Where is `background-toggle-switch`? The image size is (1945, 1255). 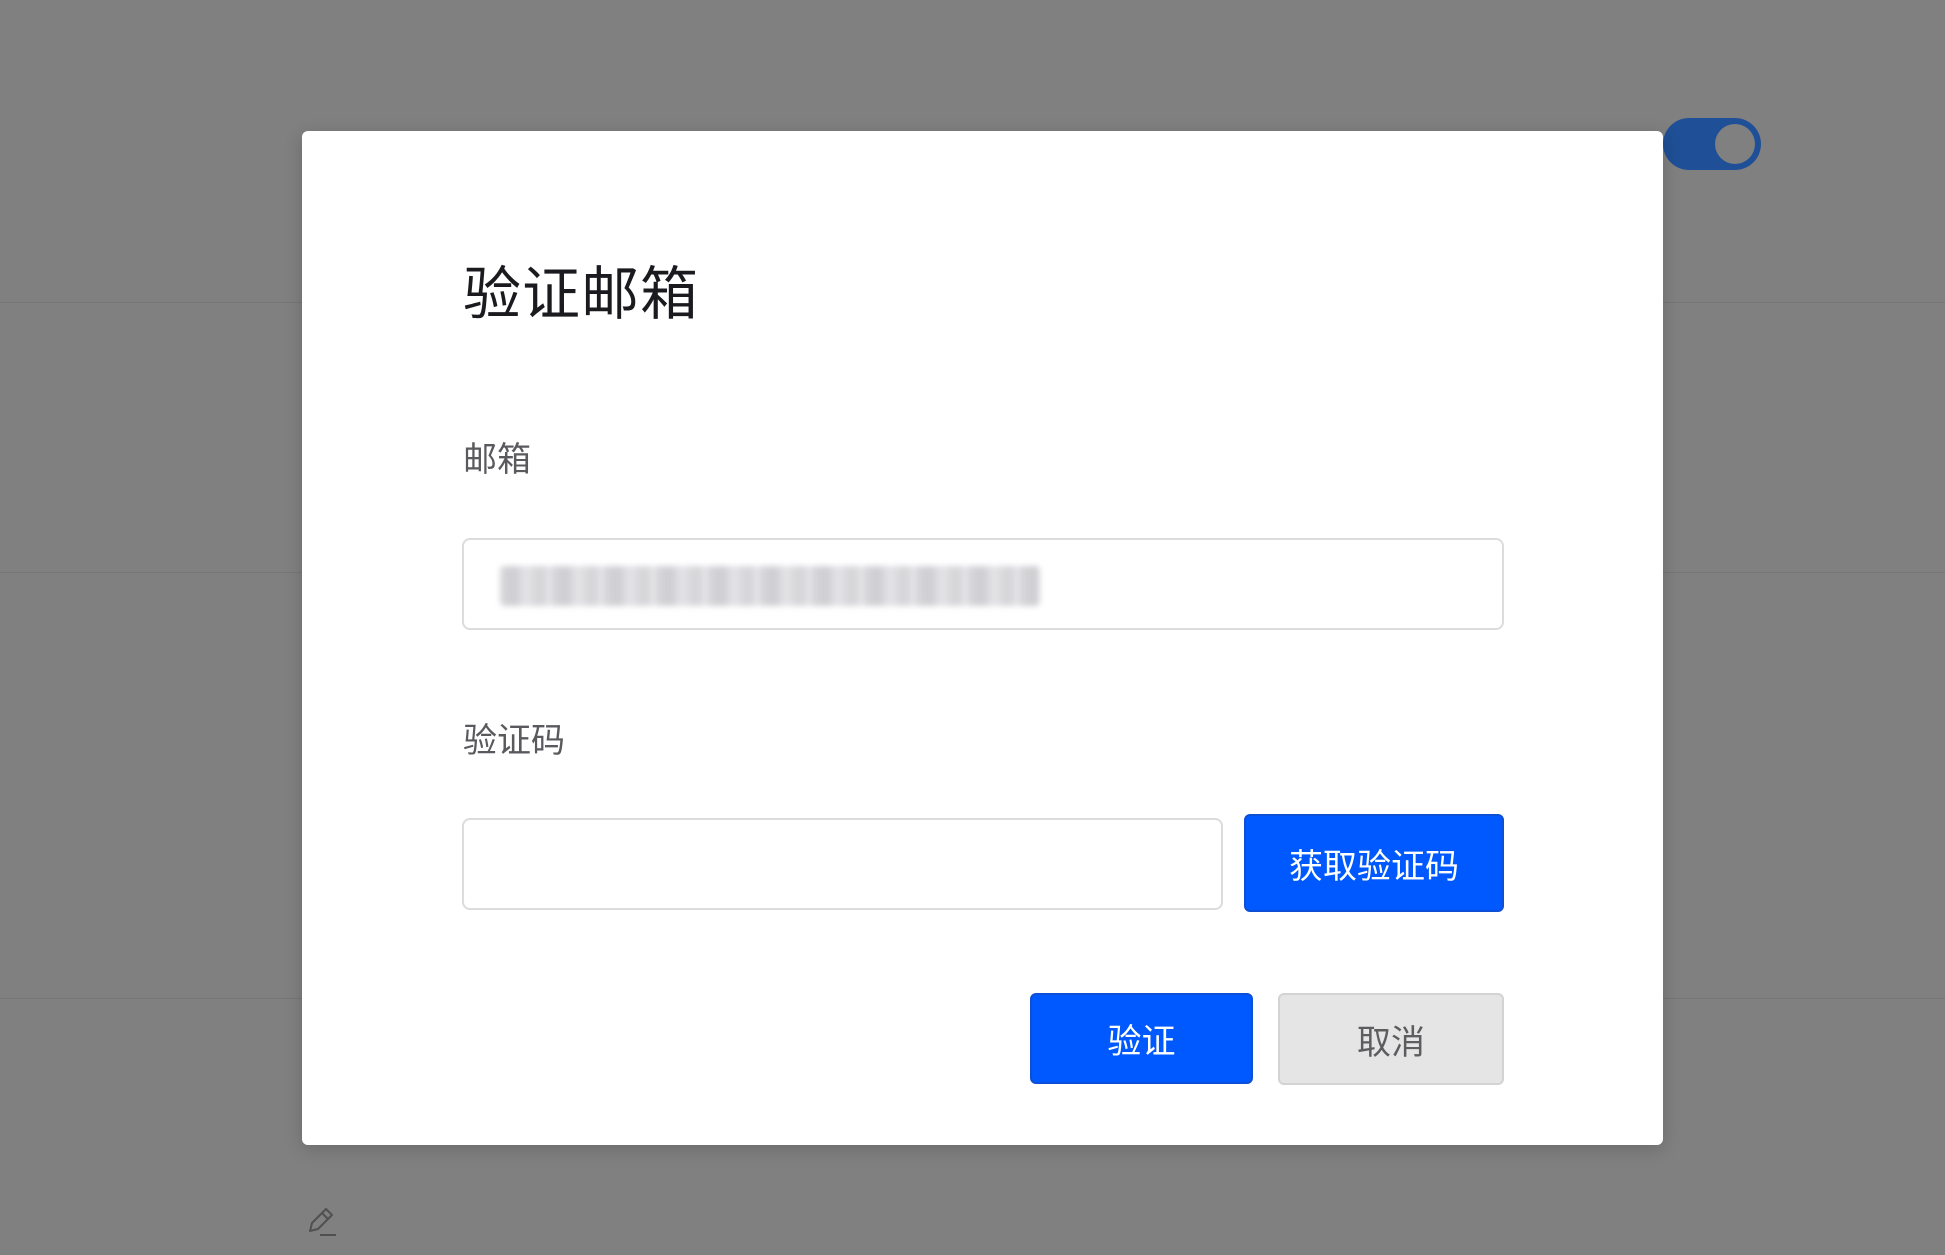
background-toggle-switch is located at coordinates (1712, 144).